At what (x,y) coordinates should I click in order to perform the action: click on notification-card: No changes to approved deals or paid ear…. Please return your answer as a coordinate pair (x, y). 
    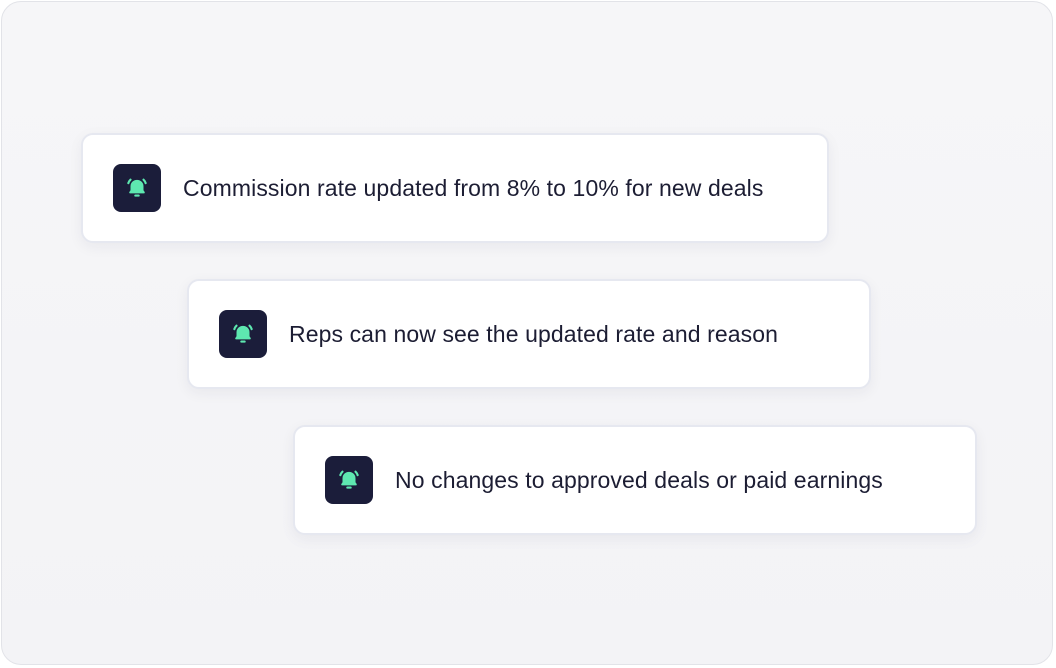
    Looking at the image, I should click on (635, 480).